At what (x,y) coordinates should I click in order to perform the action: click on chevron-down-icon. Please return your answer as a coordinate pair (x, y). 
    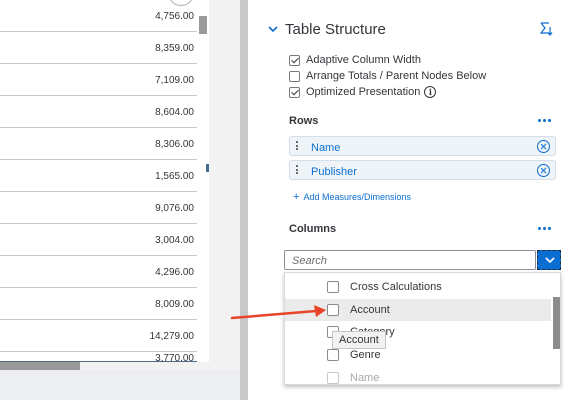
    Looking at the image, I should click on (273, 29).